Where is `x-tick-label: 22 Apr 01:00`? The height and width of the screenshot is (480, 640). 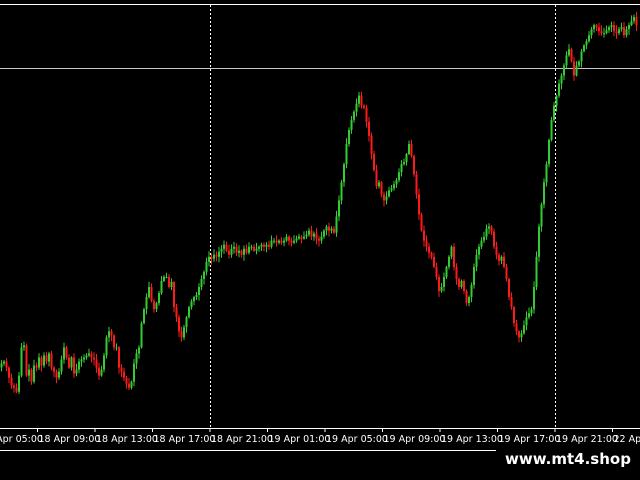
x-tick-label: 22 Apr 01:00 is located at coordinates (627, 439).